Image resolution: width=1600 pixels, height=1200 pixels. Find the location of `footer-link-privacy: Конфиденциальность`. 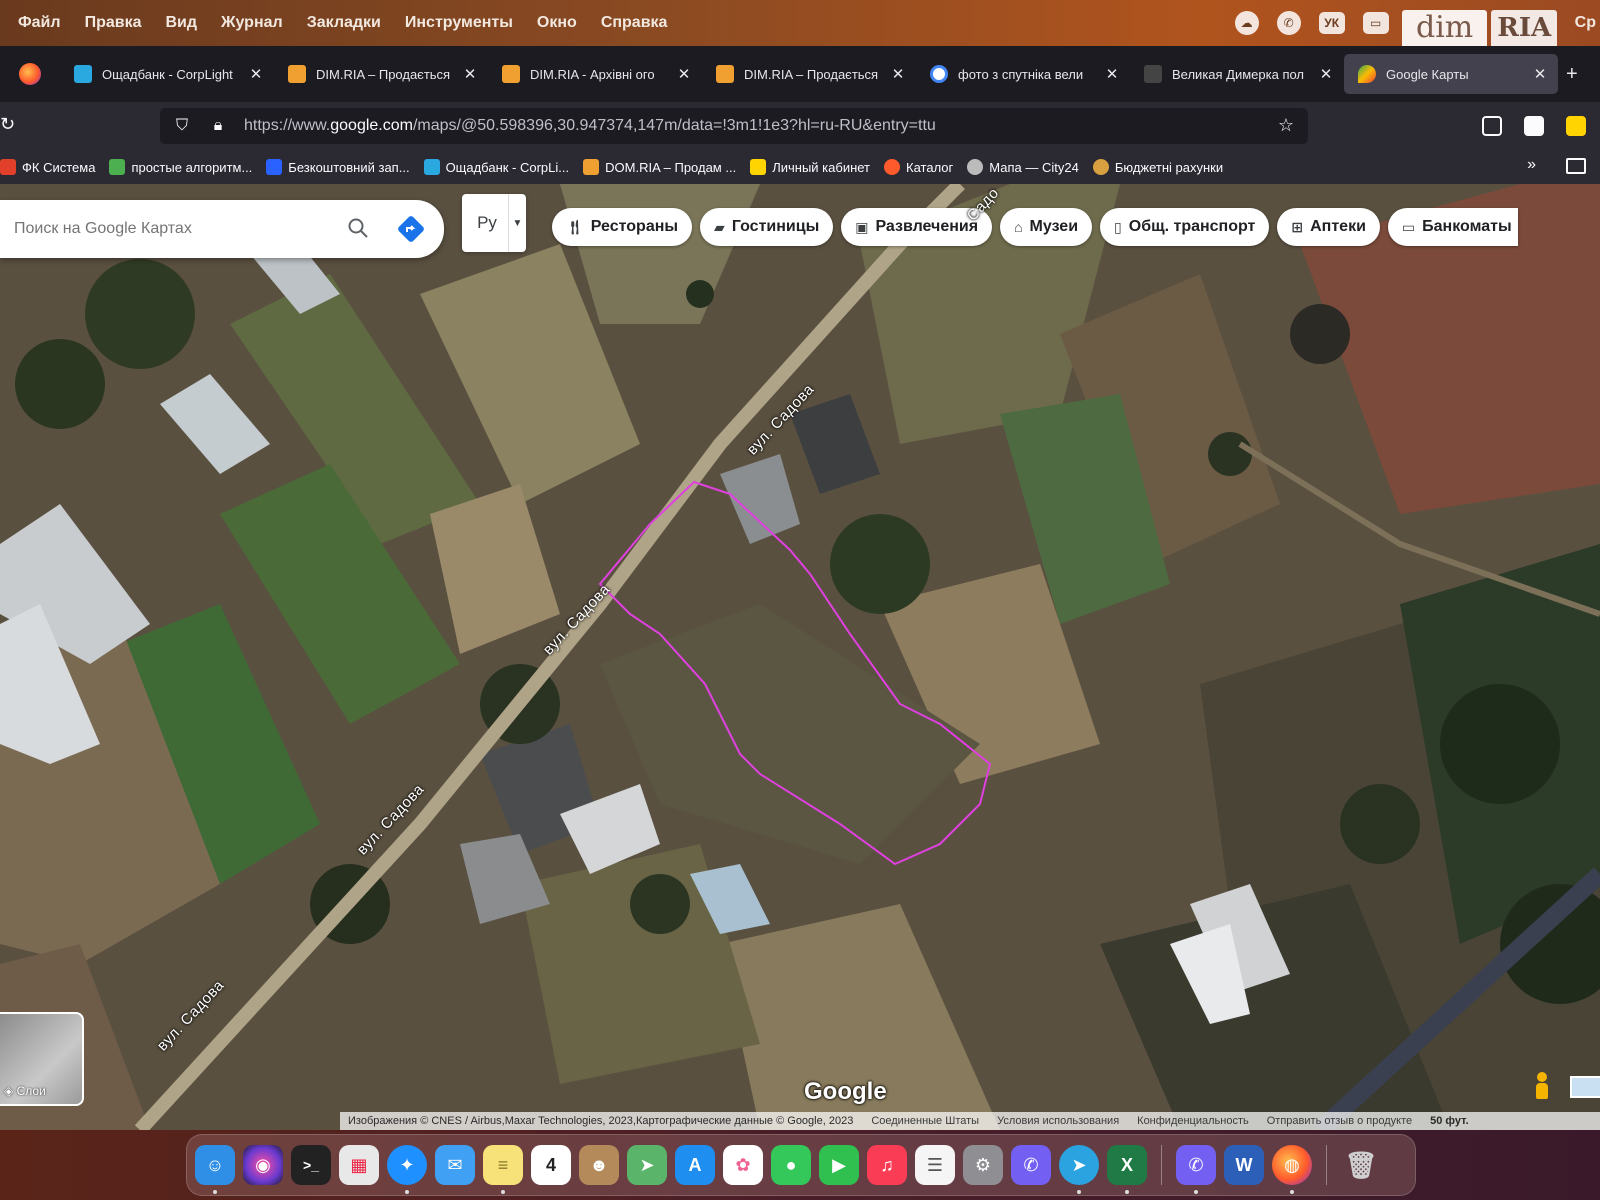

footer-link-privacy: Конфиденциальность is located at coordinates (1193, 1121).